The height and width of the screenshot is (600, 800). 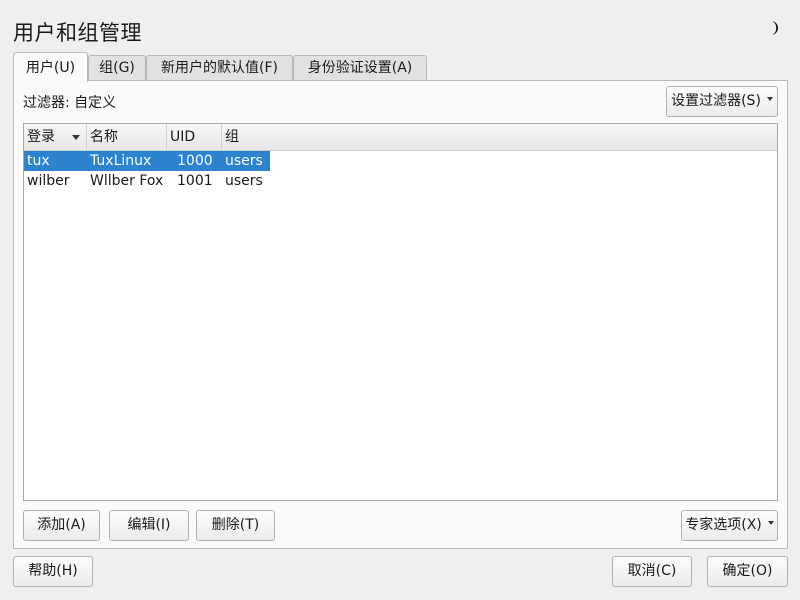 What do you see at coordinates (716, 101) in the screenshot?
I see `set-filter-button-label: 设置过滤器(S)` at bounding box center [716, 101].